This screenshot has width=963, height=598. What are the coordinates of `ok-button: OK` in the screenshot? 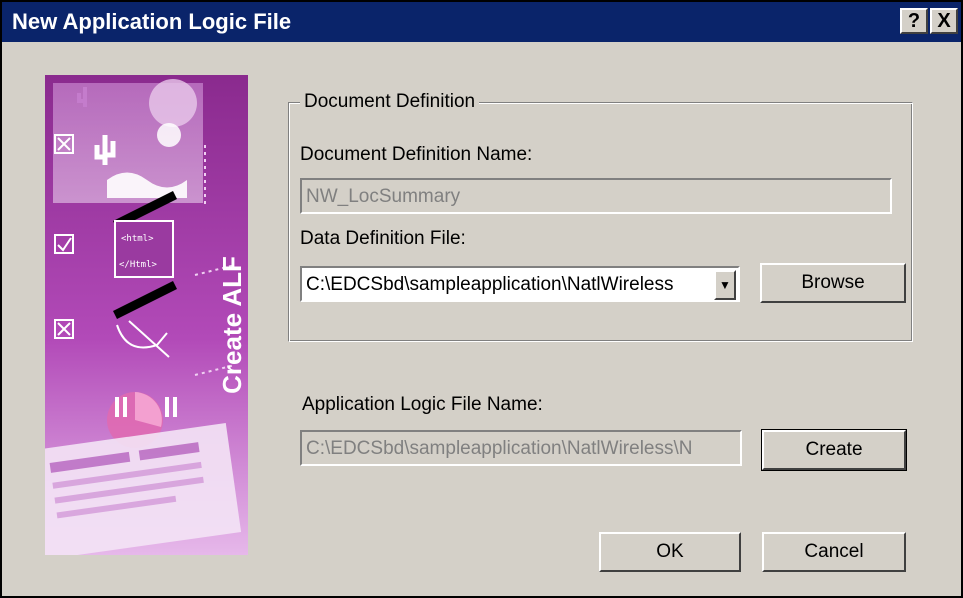 It's located at (670, 552).